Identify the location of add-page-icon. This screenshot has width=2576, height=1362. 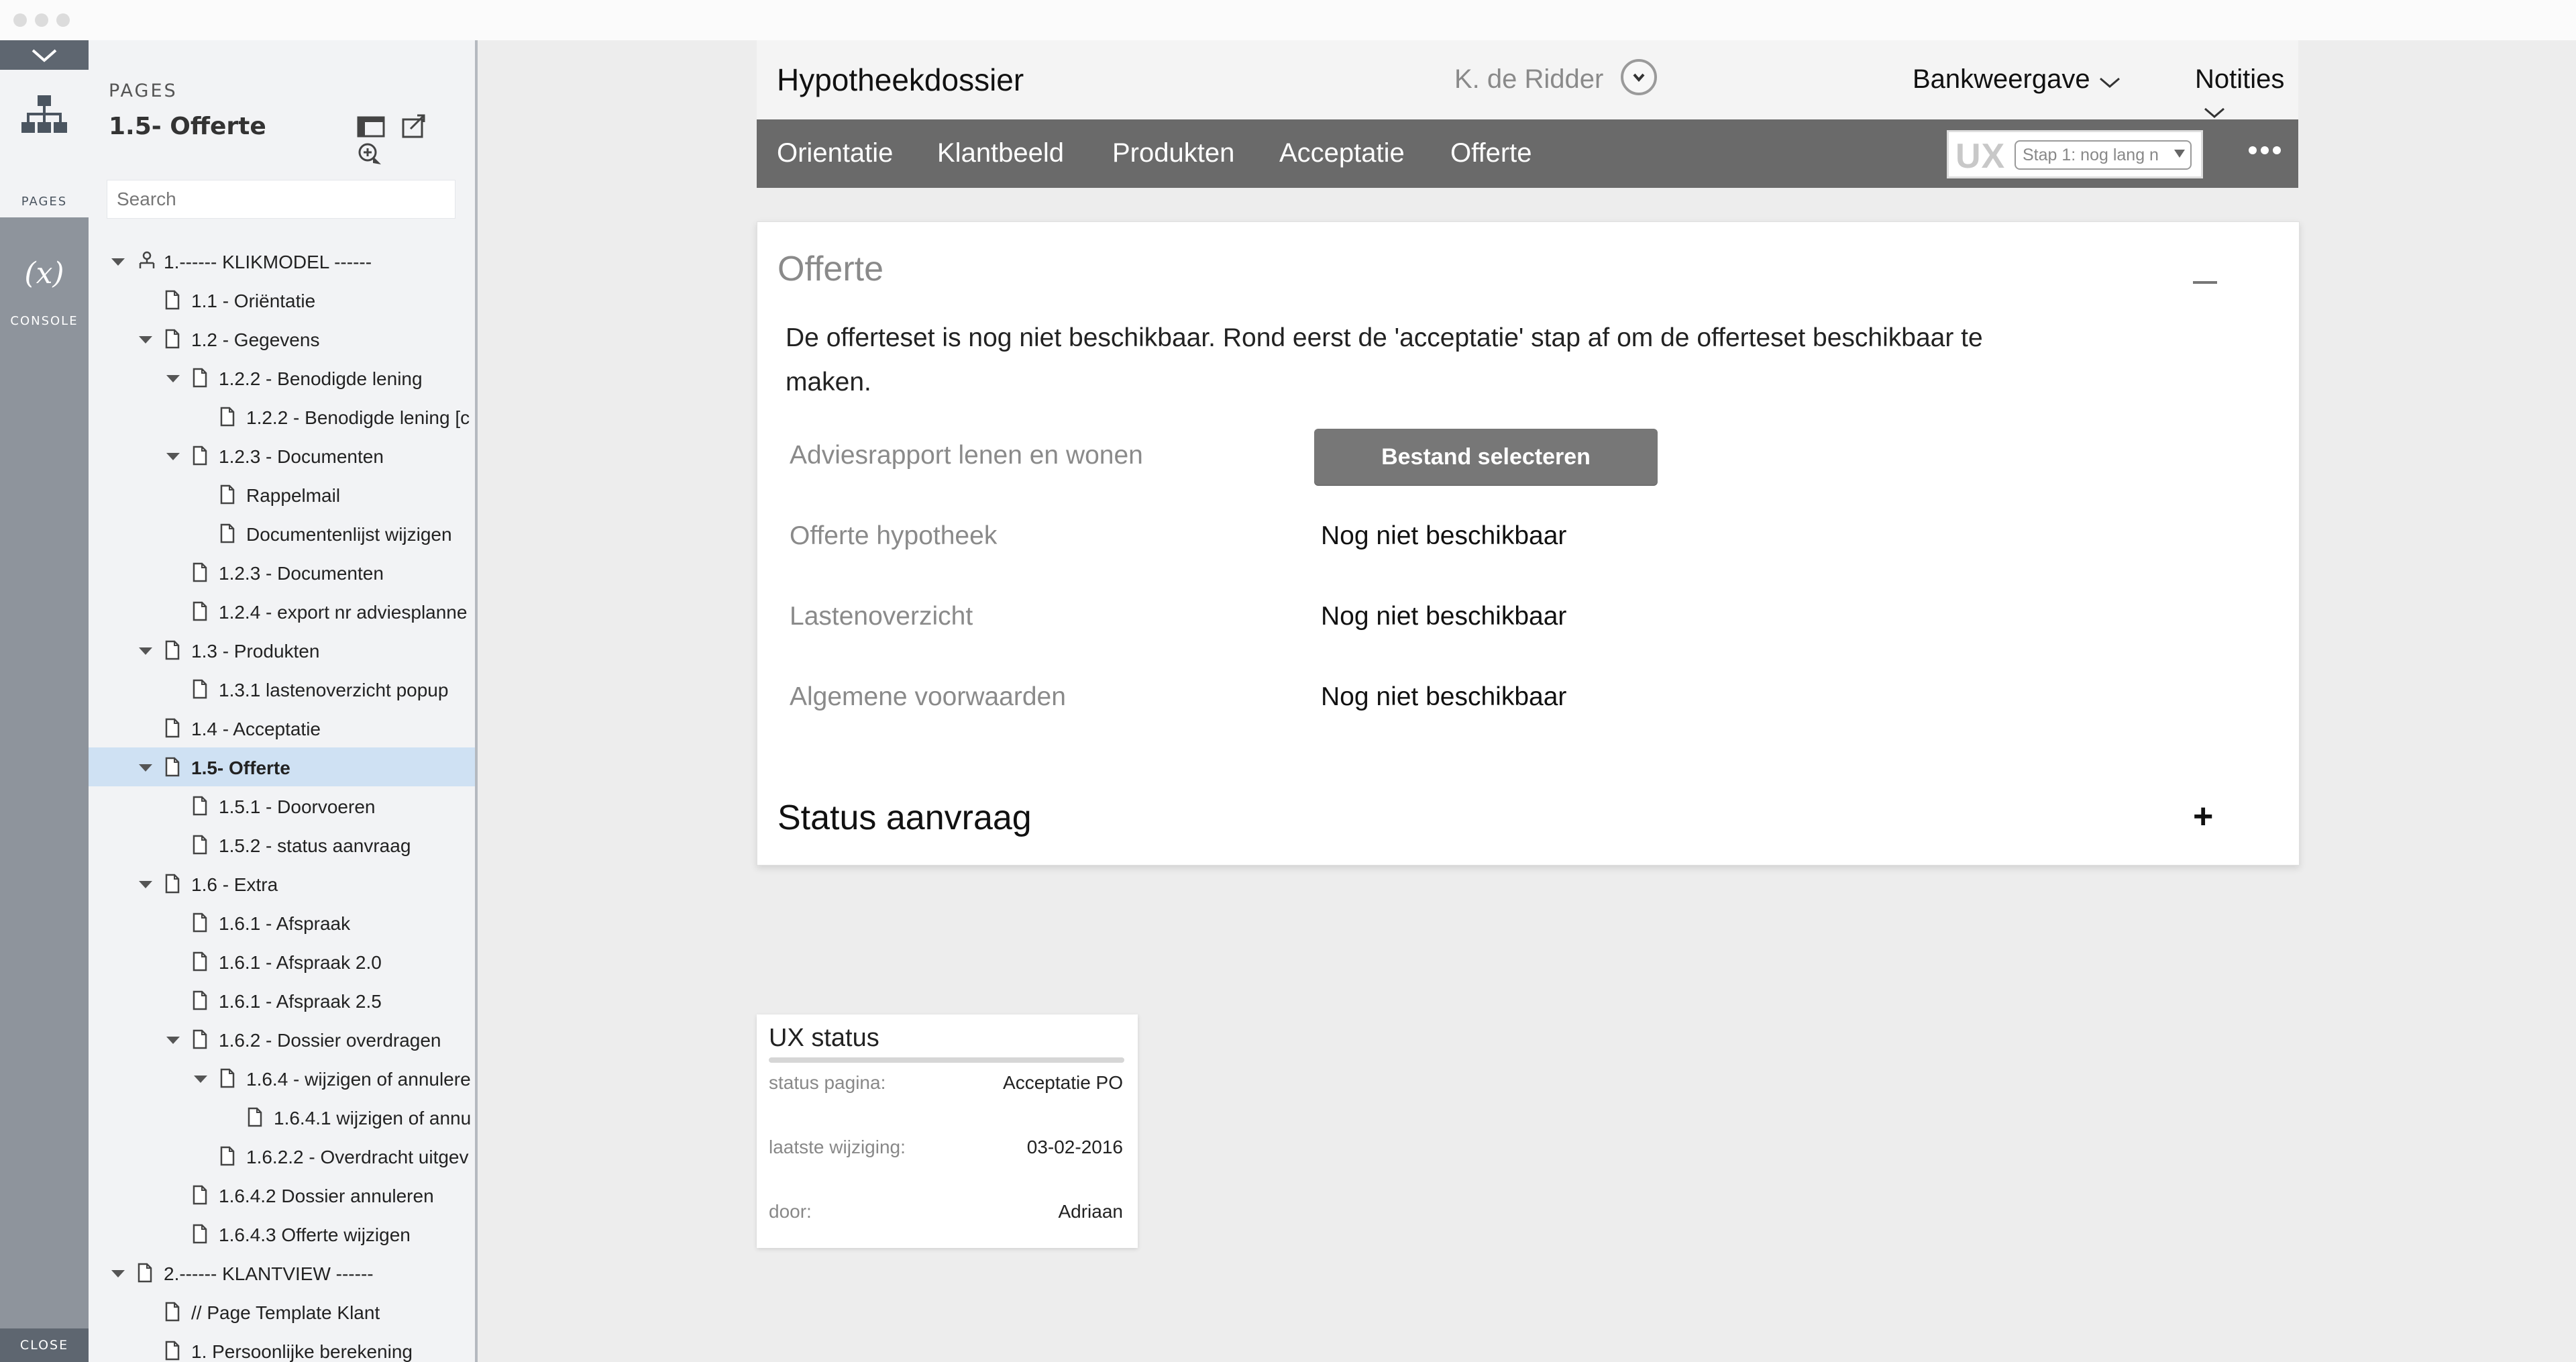
(371, 128).